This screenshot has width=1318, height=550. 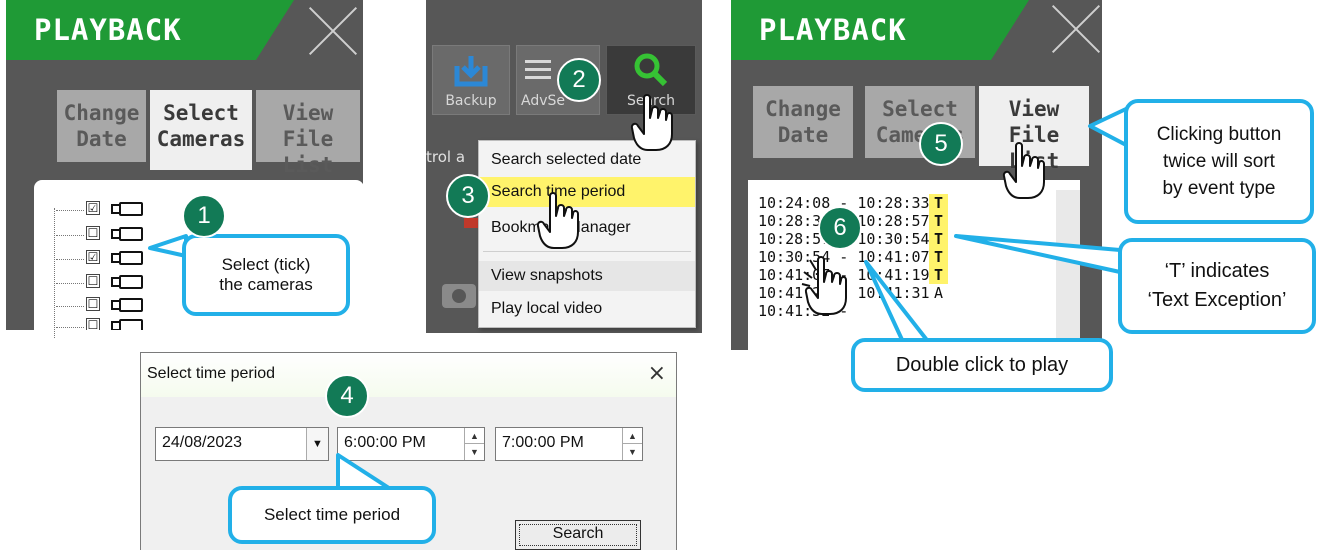 What do you see at coordinates (468, 196) in the screenshot?
I see `step-badge: 3` at bounding box center [468, 196].